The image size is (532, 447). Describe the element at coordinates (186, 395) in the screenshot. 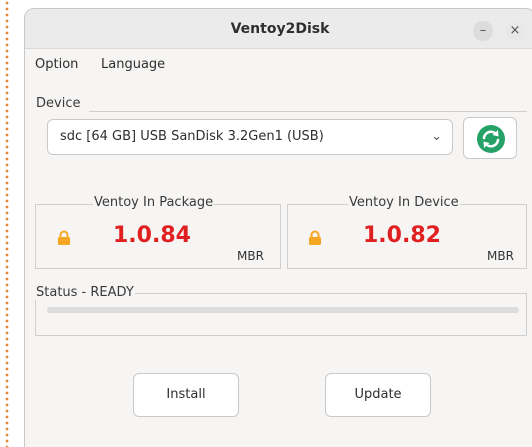

I see `install-button: Install` at that location.